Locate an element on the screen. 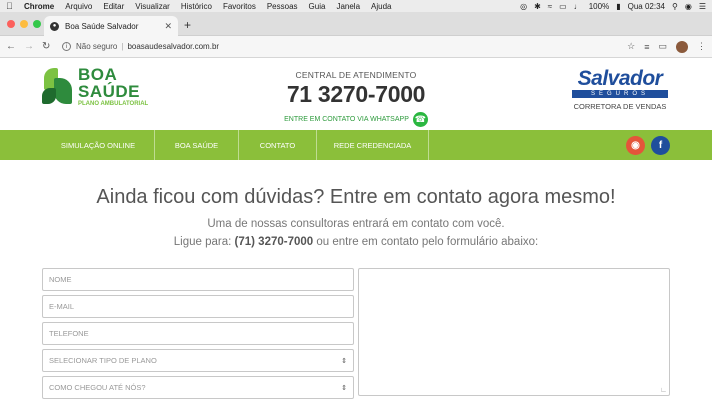  spotlight-icon: ⚲ is located at coordinates (675, 6).